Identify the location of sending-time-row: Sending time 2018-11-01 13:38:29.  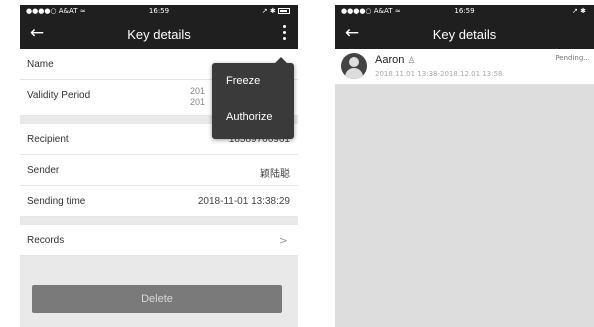
(159, 201).